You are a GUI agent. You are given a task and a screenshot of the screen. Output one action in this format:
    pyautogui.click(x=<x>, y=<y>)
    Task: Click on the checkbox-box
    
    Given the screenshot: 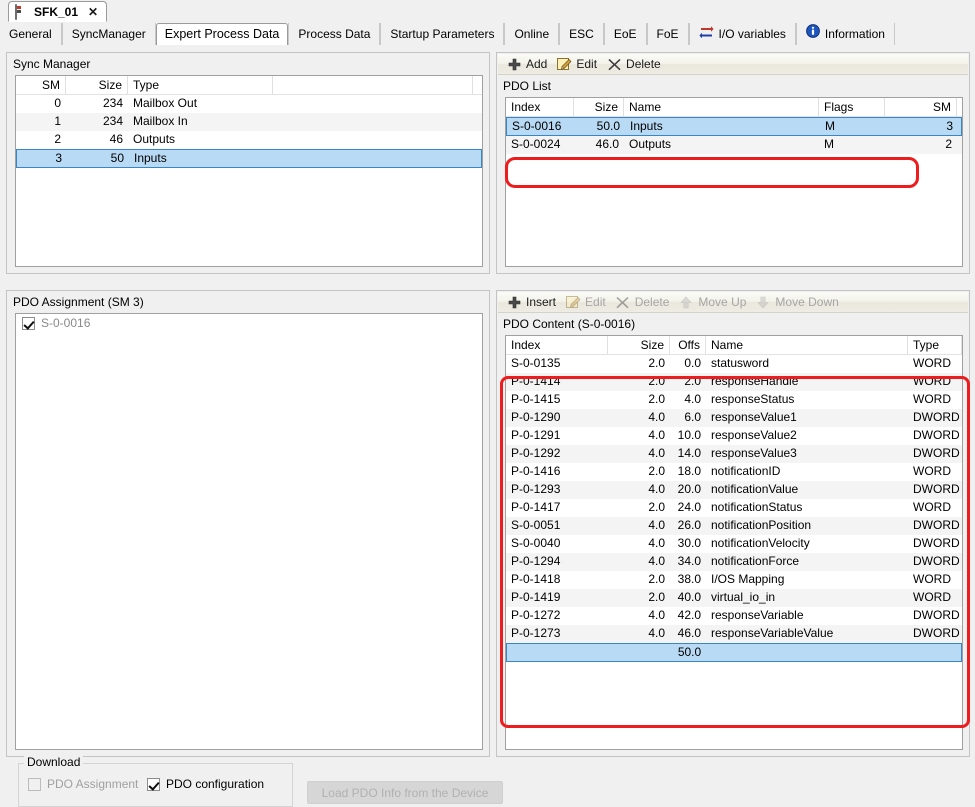 What is the action you would take?
    pyautogui.click(x=153, y=784)
    